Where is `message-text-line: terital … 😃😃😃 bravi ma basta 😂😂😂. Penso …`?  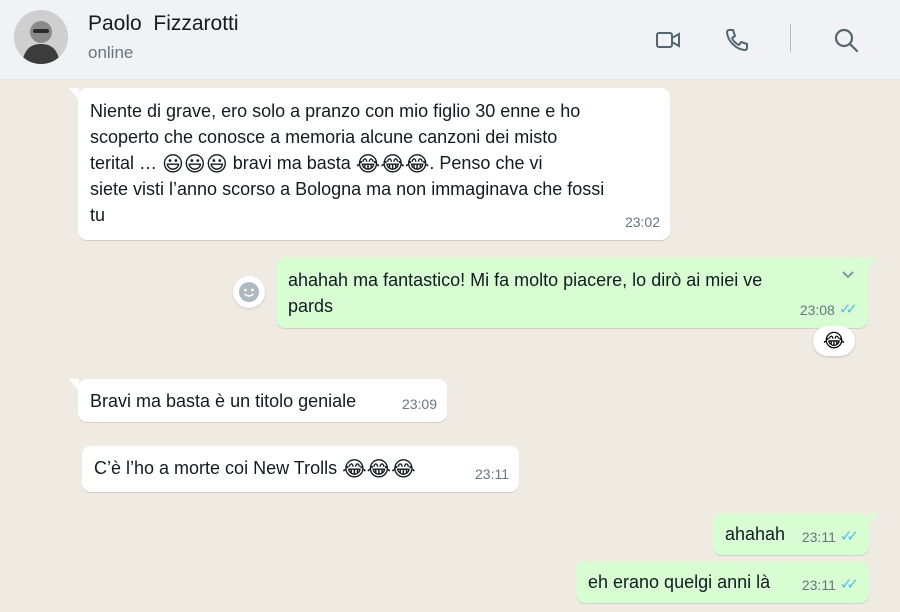 message-text-line: terital … 😃😃😃 bravi ma basta 😂😂😂. Penso … is located at coordinates (374, 163).